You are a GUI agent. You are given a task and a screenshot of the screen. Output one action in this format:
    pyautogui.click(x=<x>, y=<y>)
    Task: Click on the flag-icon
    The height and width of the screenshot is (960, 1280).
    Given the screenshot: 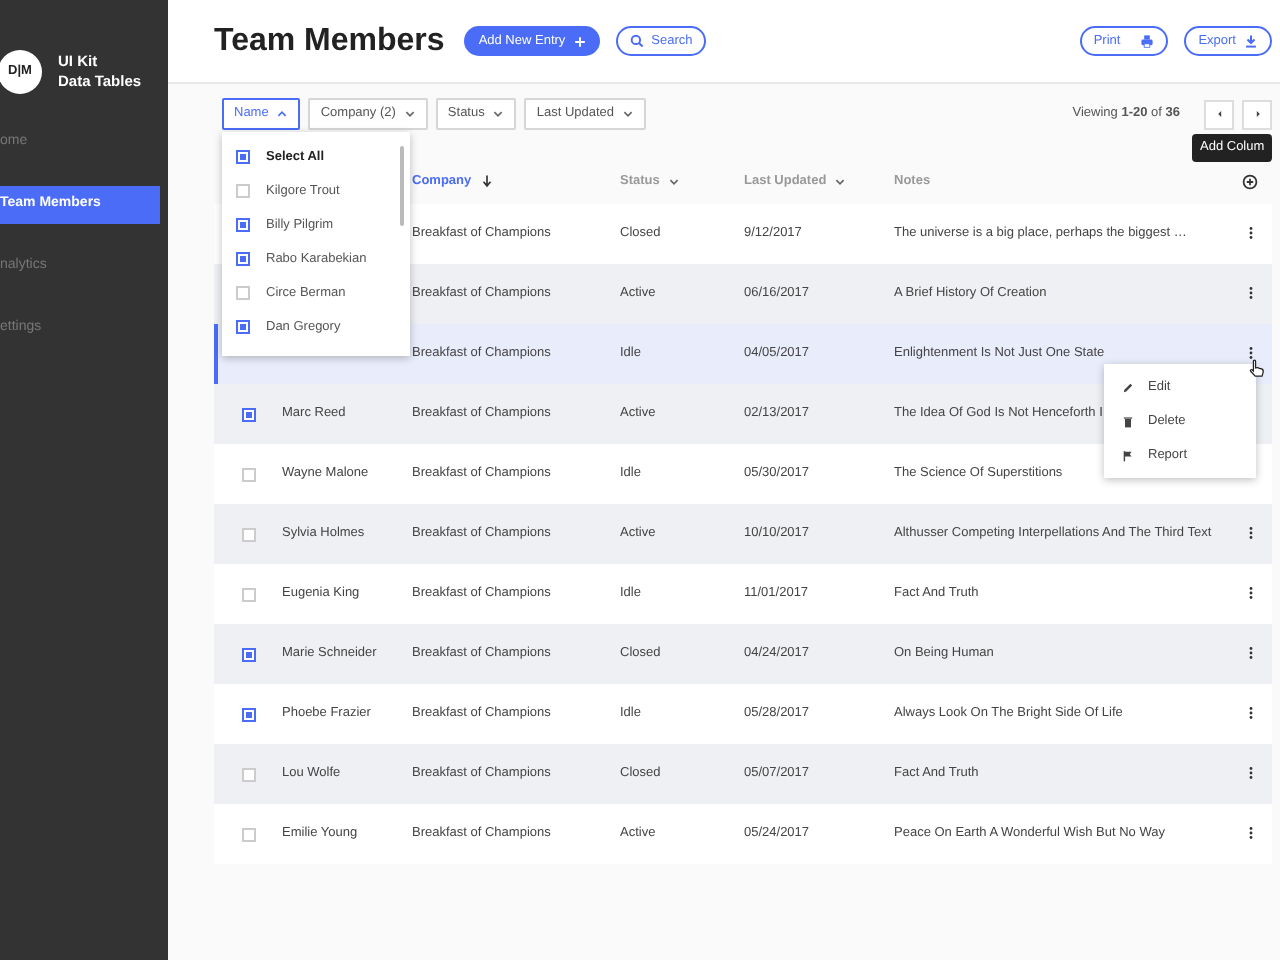 What is the action you would take?
    pyautogui.click(x=1128, y=455)
    